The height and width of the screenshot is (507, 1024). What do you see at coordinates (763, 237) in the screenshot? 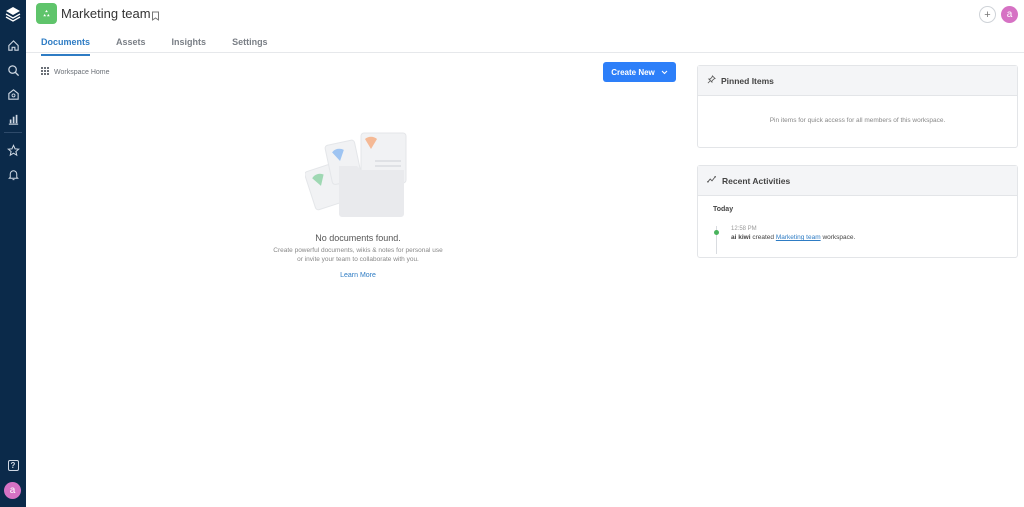
I see `activity-verb: created` at bounding box center [763, 237].